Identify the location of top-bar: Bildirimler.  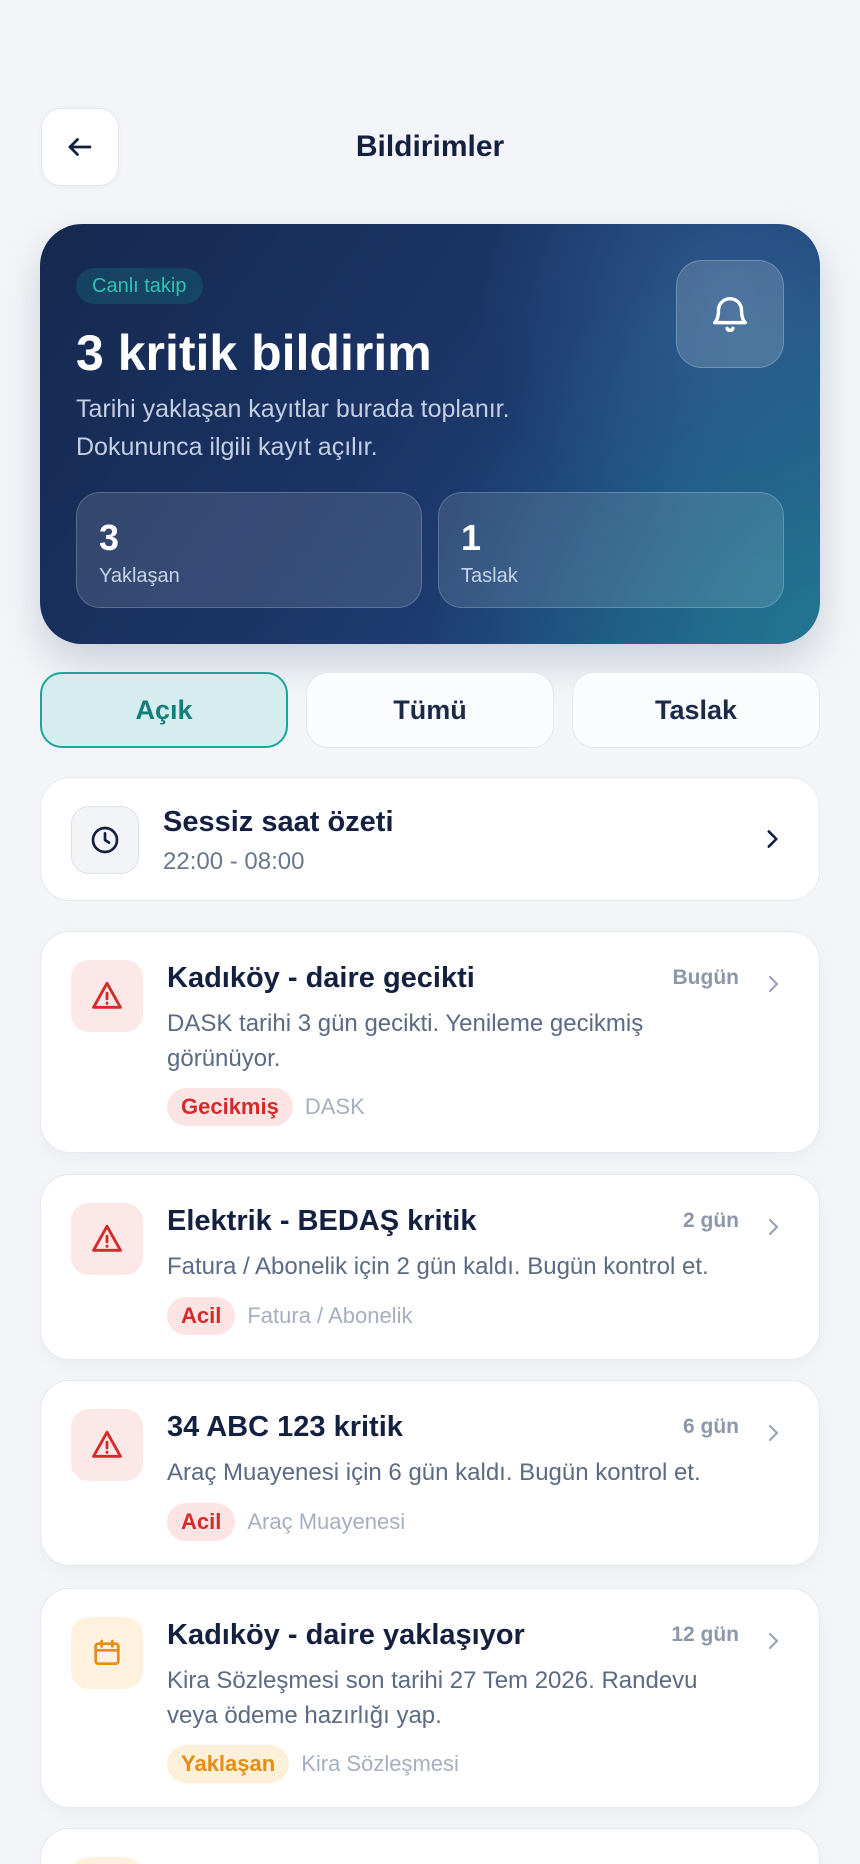
(430, 148).